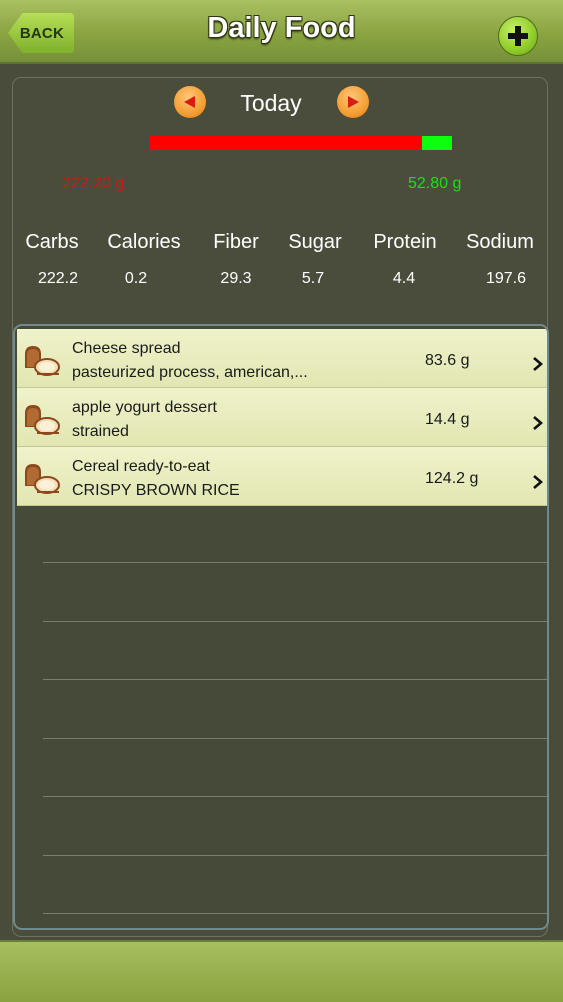  I want to click on progress-bar-remaining, so click(436, 143).